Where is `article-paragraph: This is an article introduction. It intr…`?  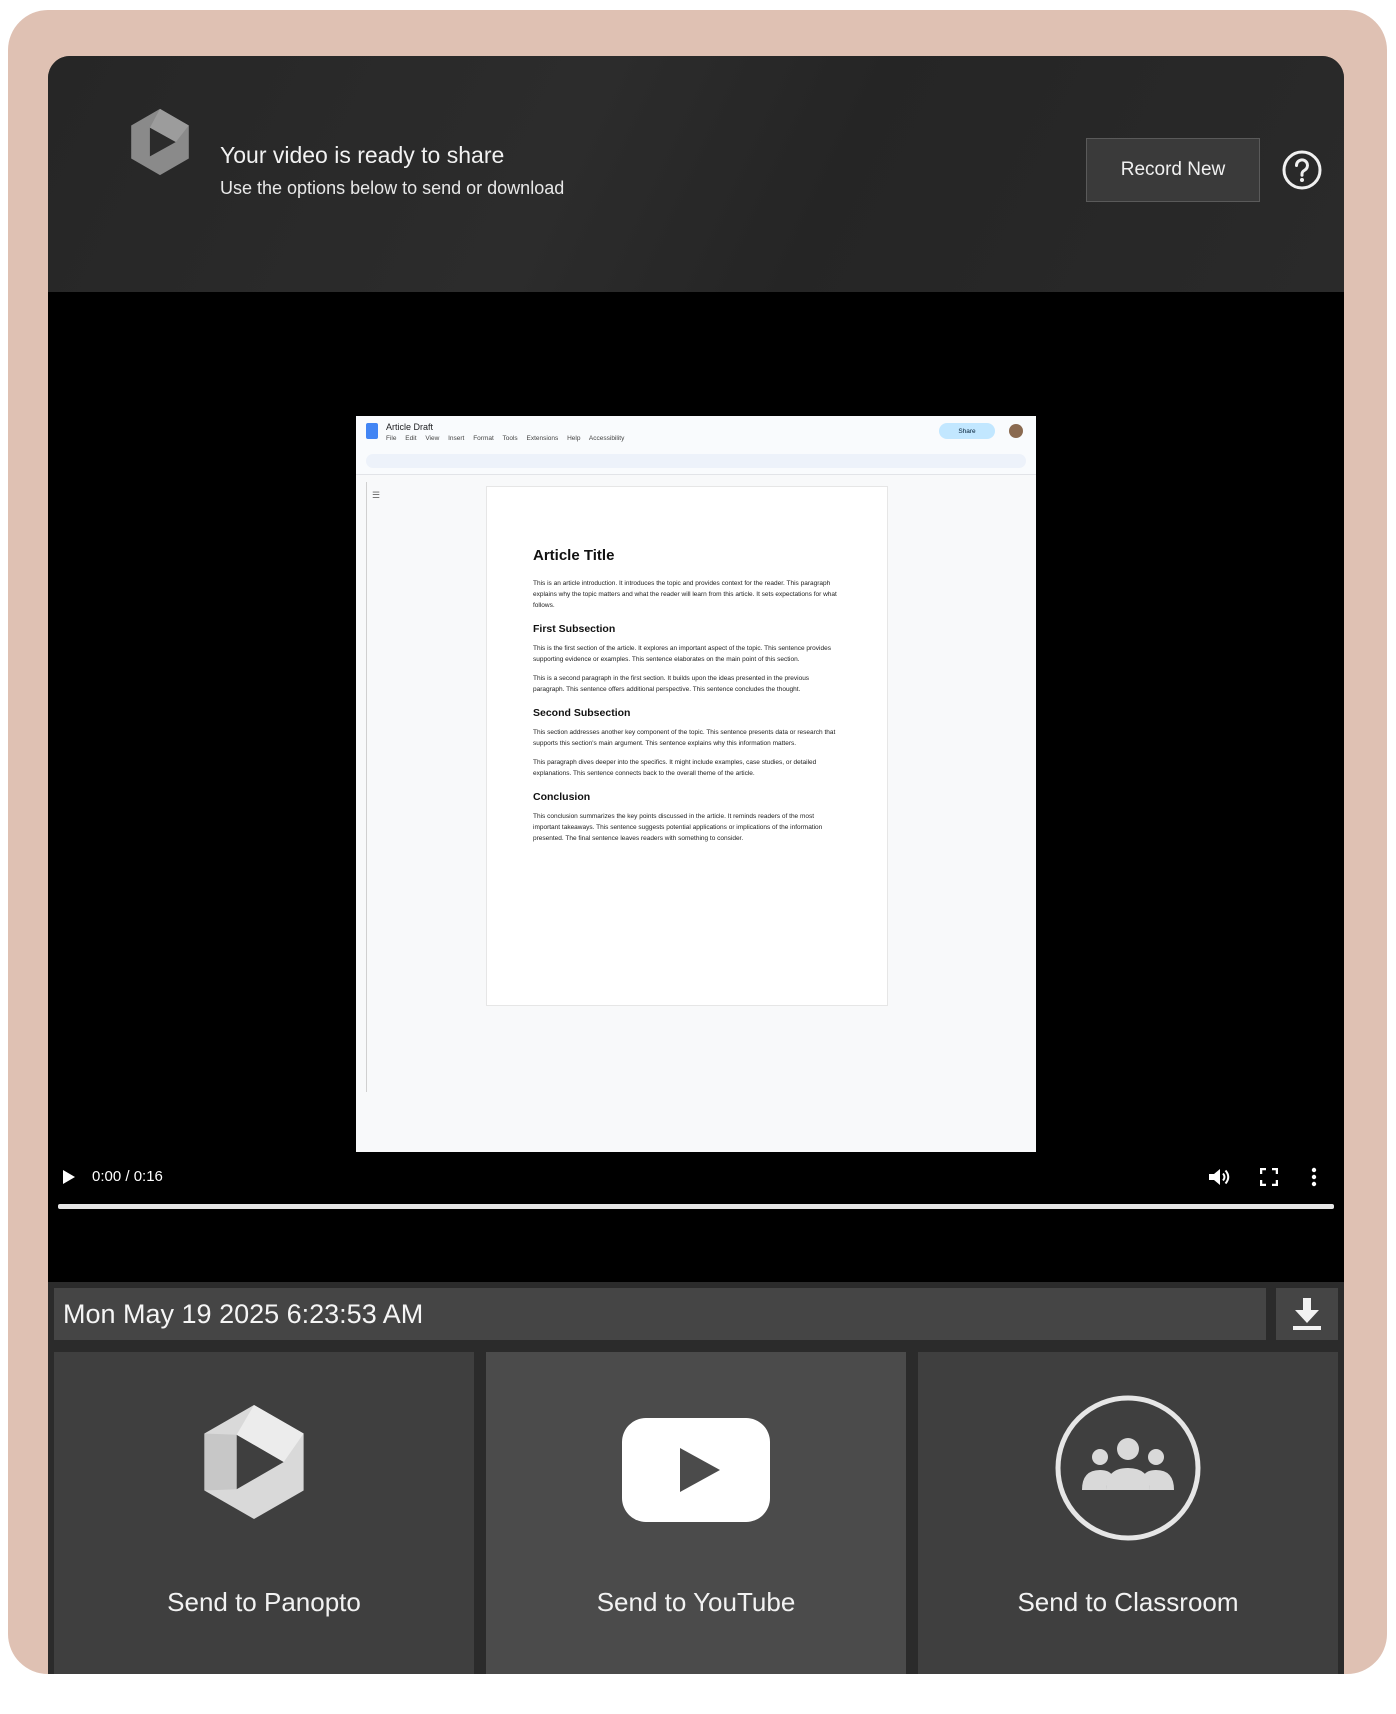
article-paragraph: This is an article introduction. It intr… is located at coordinates (685, 594).